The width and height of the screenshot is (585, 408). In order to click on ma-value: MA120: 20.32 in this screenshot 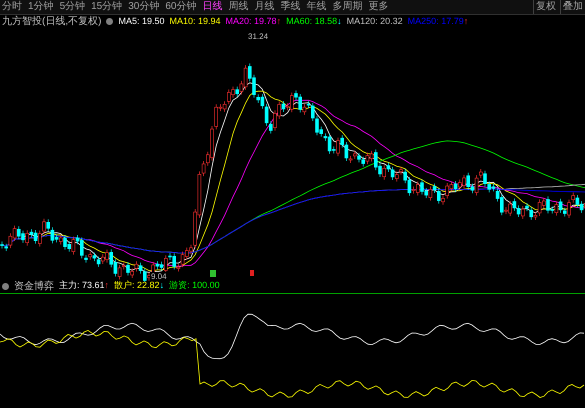, I will do `click(374, 21)`.